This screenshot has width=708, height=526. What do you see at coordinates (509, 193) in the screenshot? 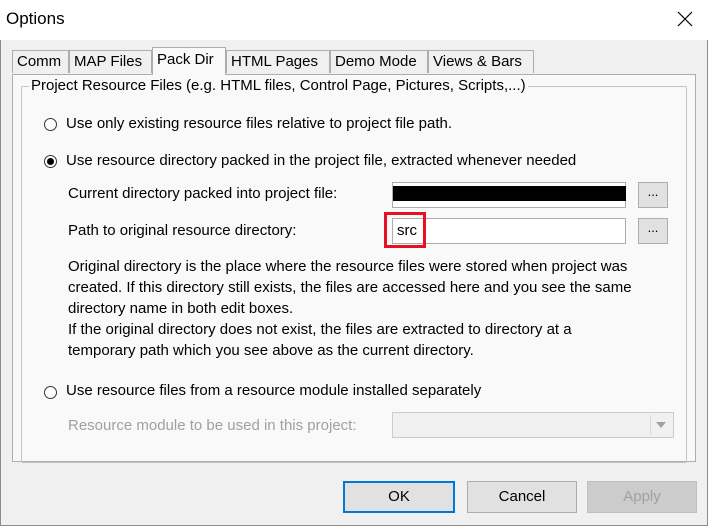
I see `redaction-bar` at bounding box center [509, 193].